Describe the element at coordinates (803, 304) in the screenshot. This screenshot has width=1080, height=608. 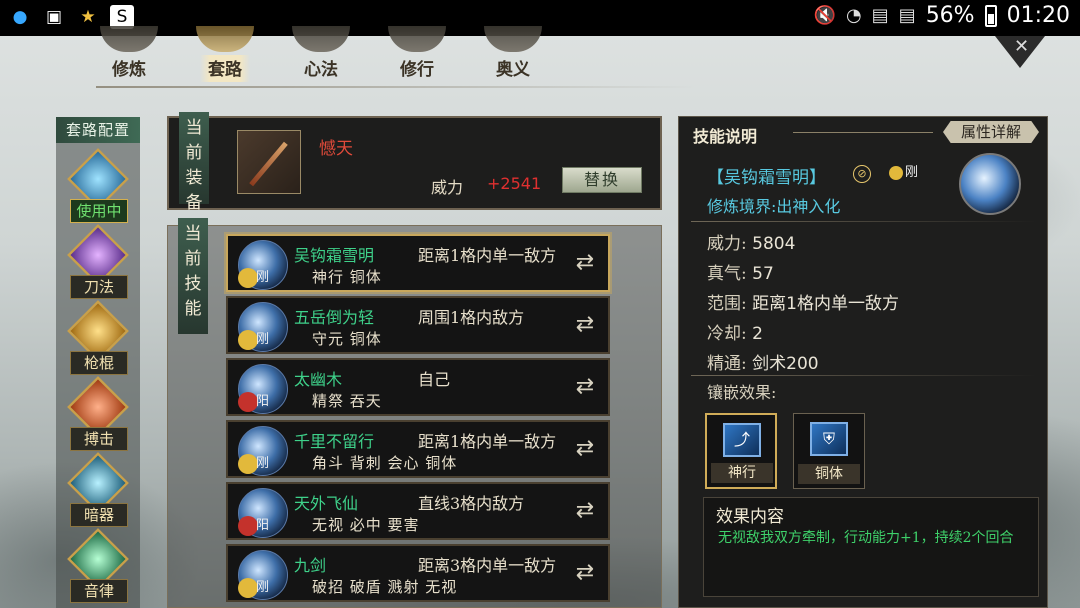
I see `stat-range: 范围: 距离1格内单一敌方` at that location.